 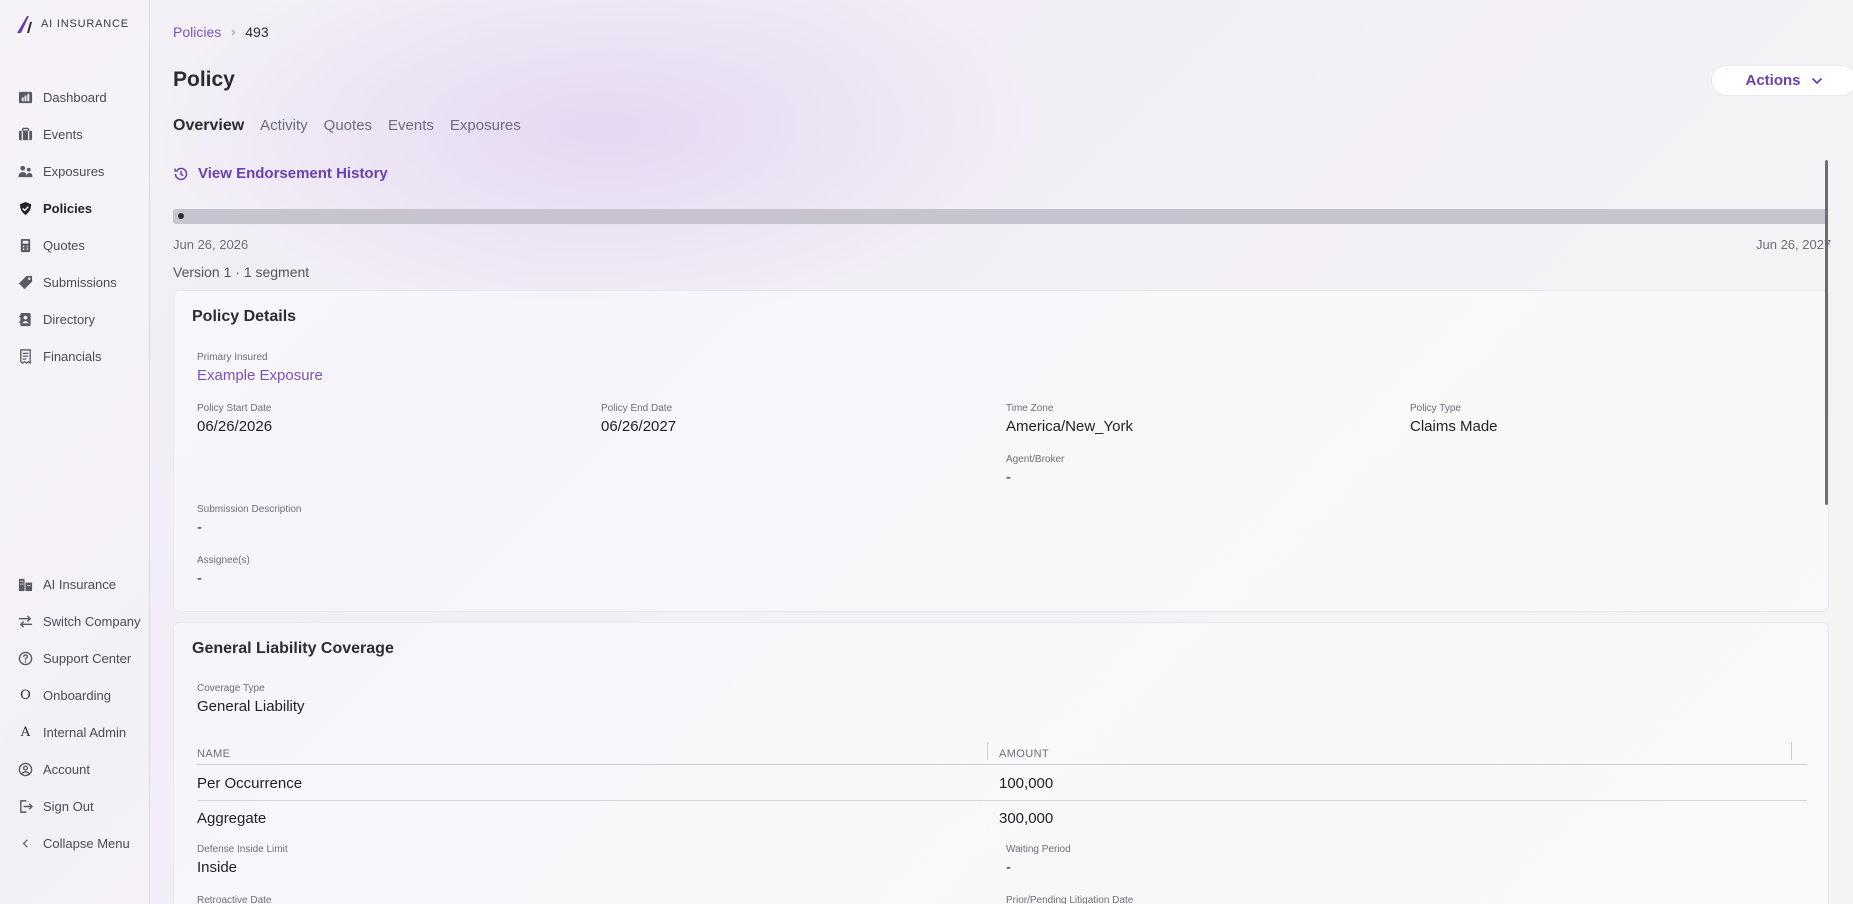 What do you see at coordinates (1069, 426) in the screenshot?
I see `field-value: America/New_York` at bounding box center [1069, 426].